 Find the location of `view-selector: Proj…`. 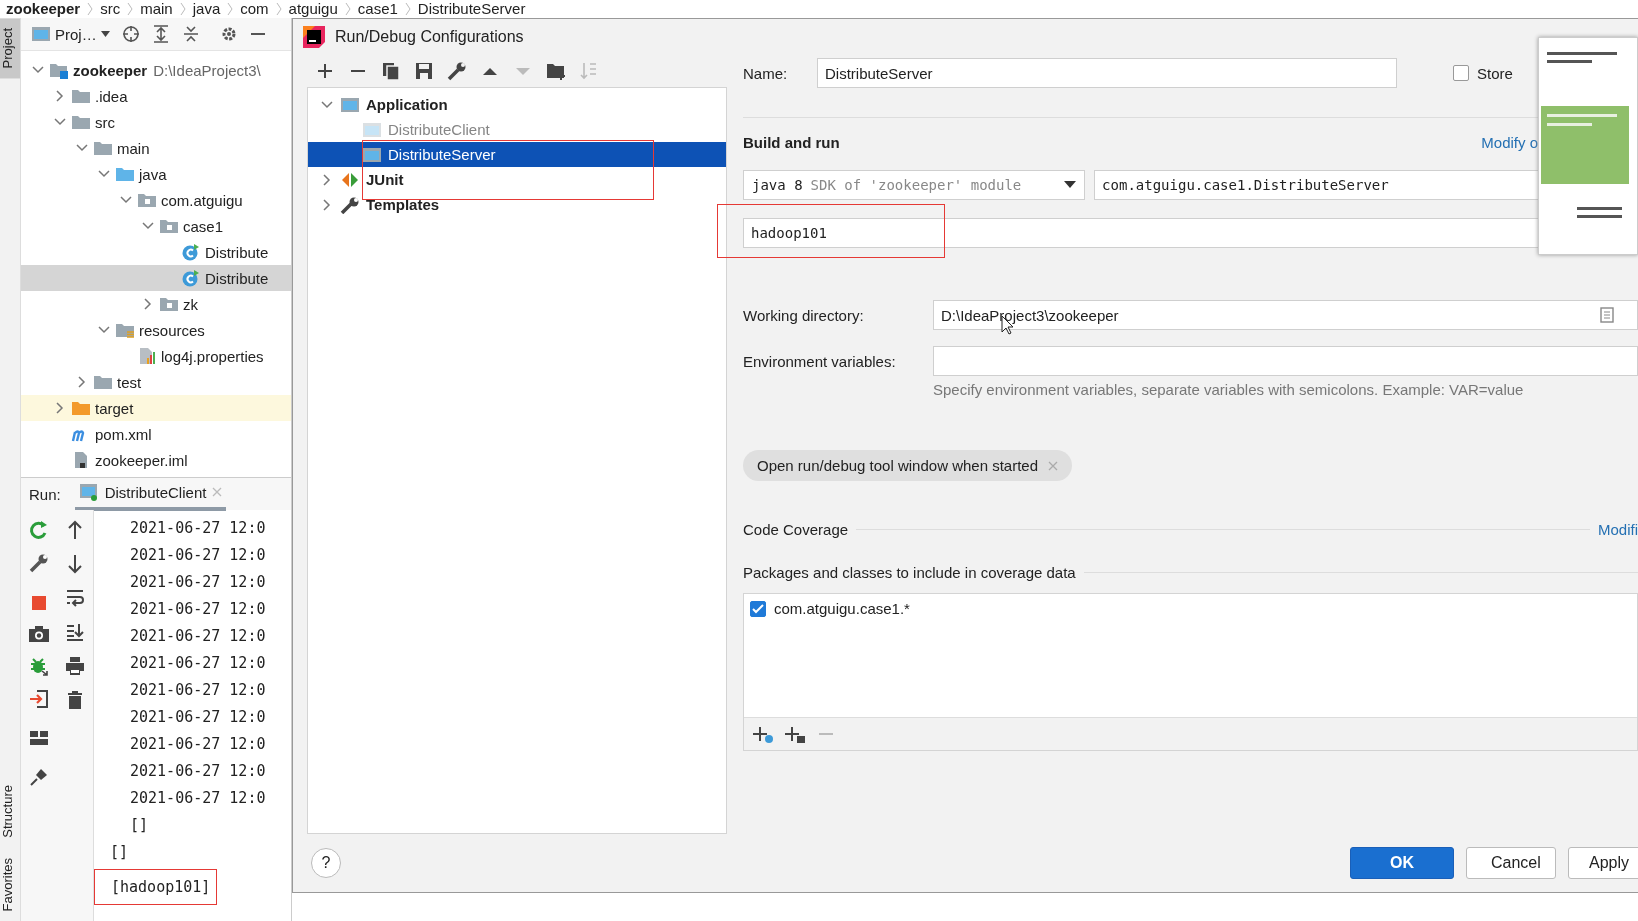

view-selector: Proj… is located at coordinates (70, 34).